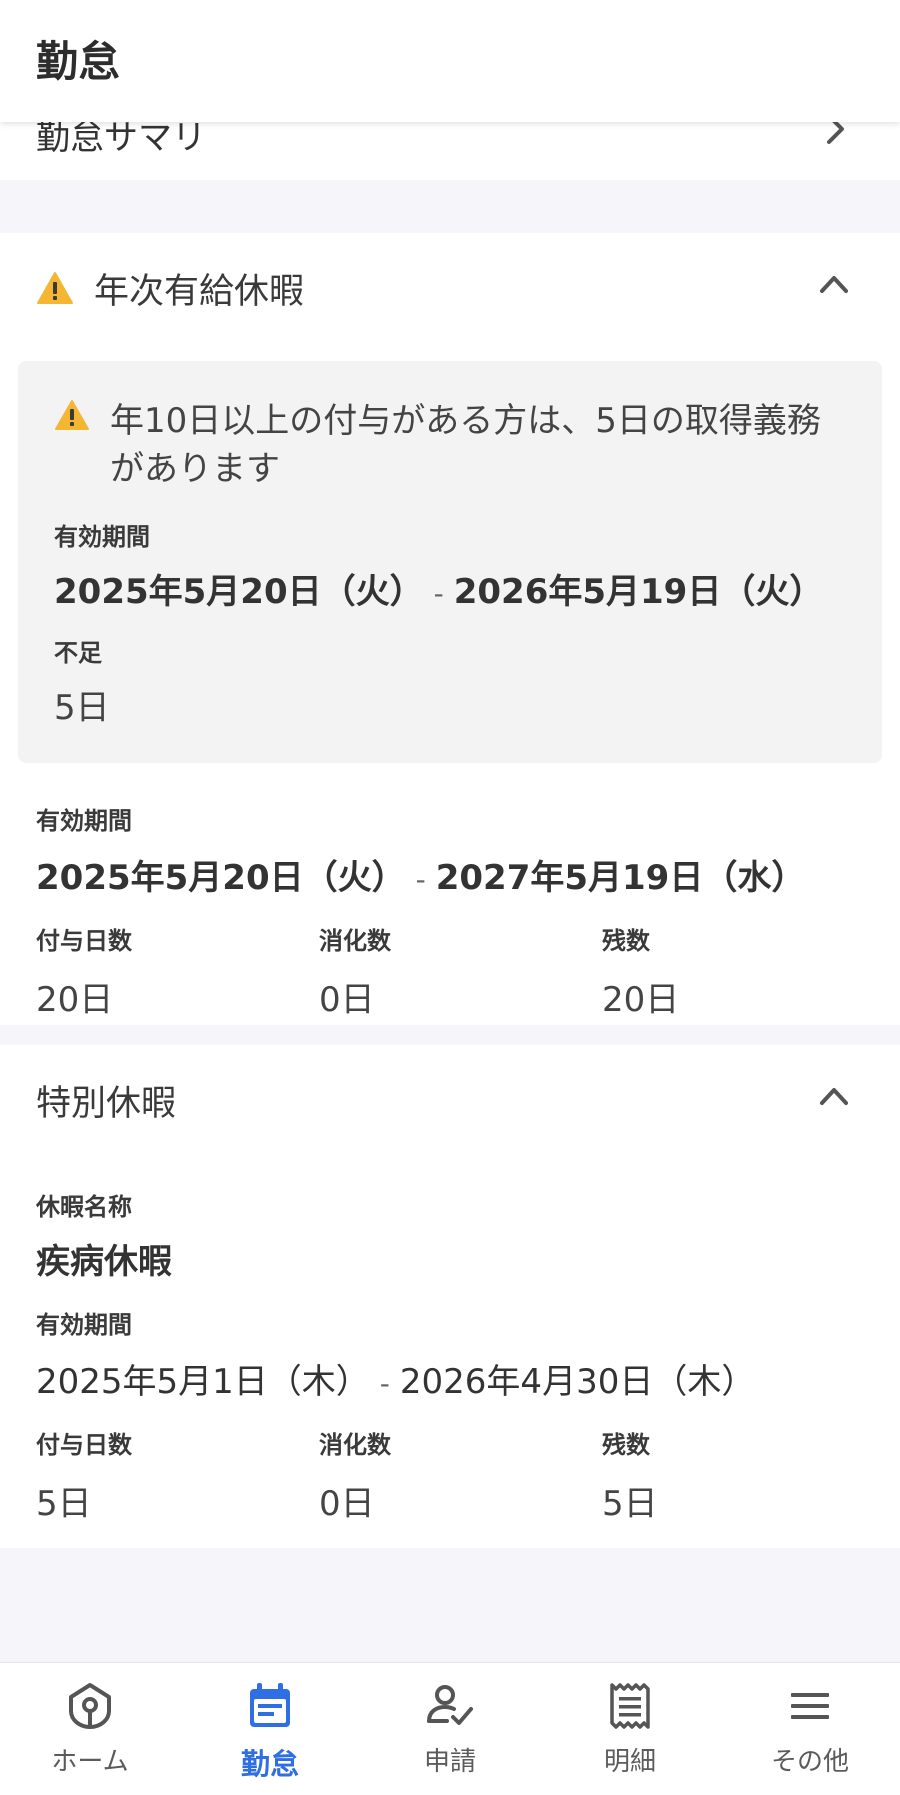 The height and width of the screenshot is (1795, 900). I want to click on nav-item-attendance: 勤怠, so click(270, 1729).